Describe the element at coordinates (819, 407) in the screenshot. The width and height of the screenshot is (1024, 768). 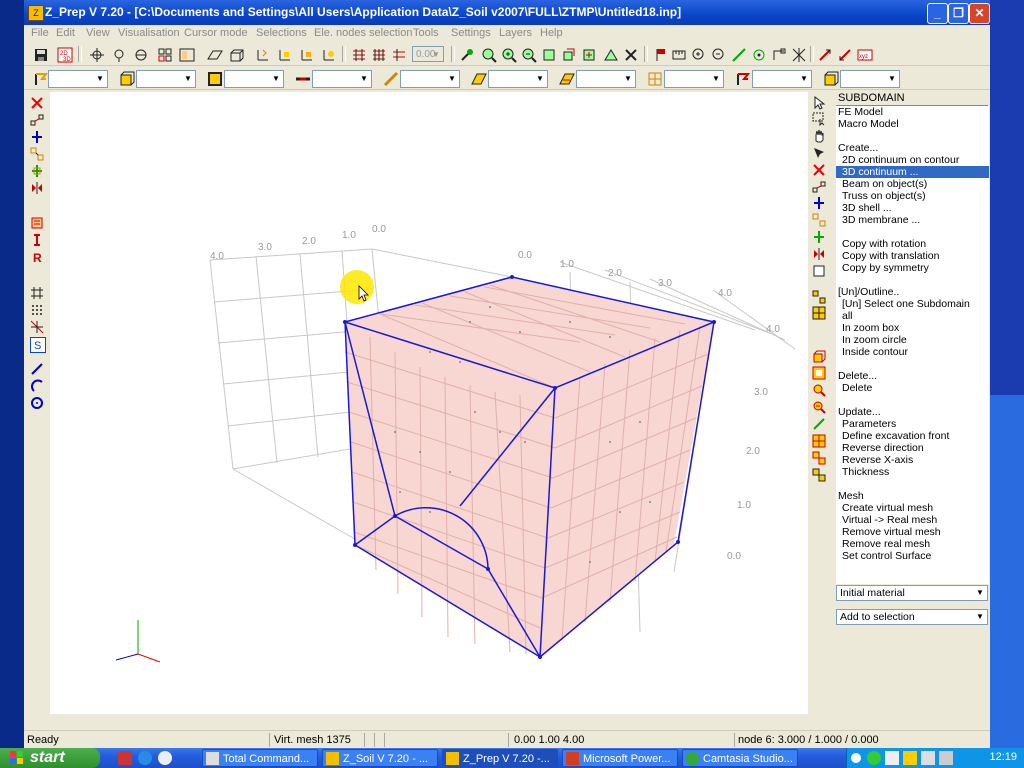
I see `zoom-element-icon` at that location.